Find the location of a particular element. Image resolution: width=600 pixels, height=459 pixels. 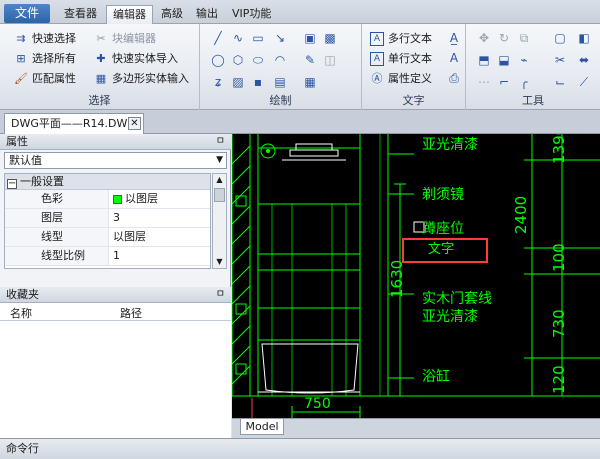

circle-icon: ◯ is located at coordinates (218, 60).